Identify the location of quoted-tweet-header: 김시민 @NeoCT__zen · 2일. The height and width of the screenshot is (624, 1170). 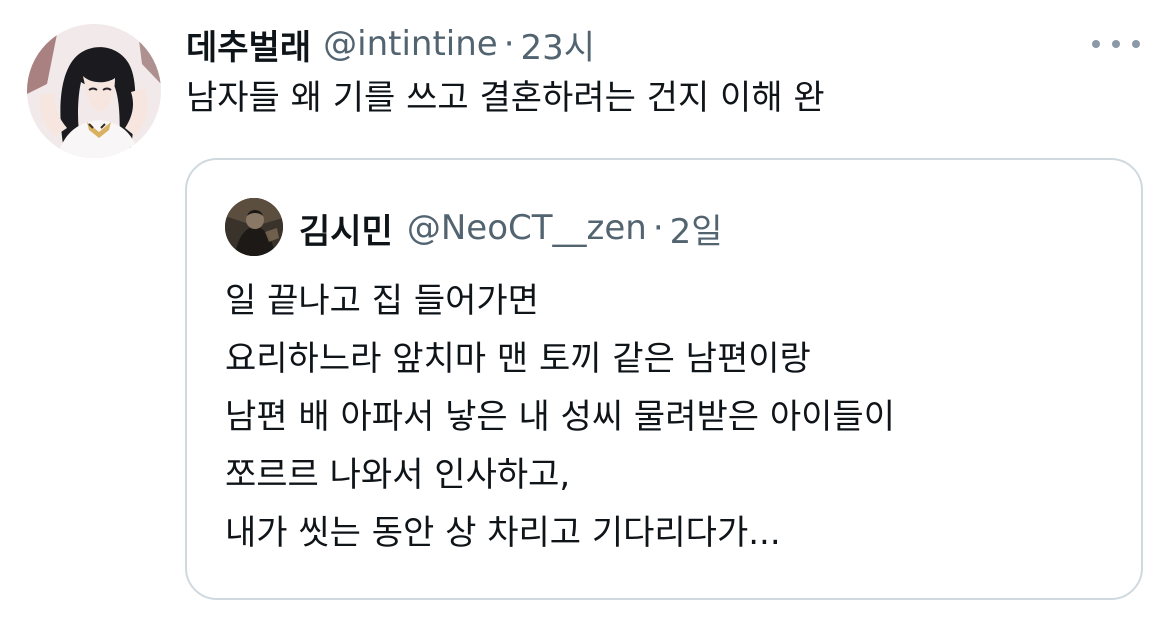
(511, 228).